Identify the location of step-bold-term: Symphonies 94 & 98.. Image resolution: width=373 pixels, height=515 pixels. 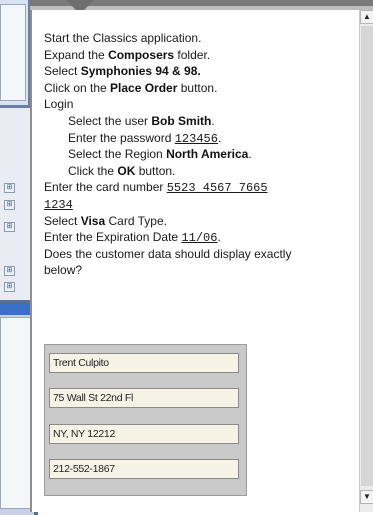
(140, 71).